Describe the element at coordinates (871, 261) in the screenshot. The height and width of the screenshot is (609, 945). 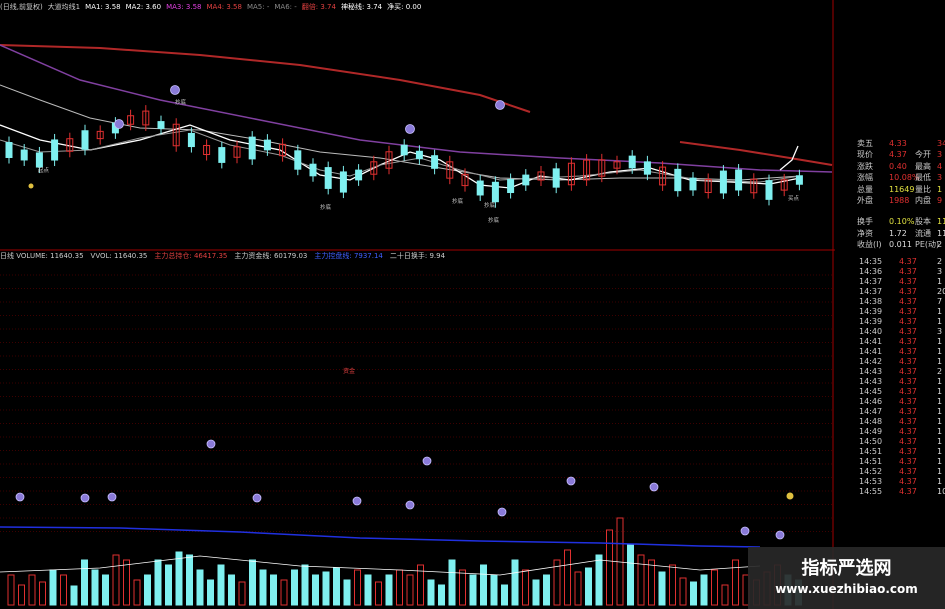
I see `trade-time: 14:35` at that location.